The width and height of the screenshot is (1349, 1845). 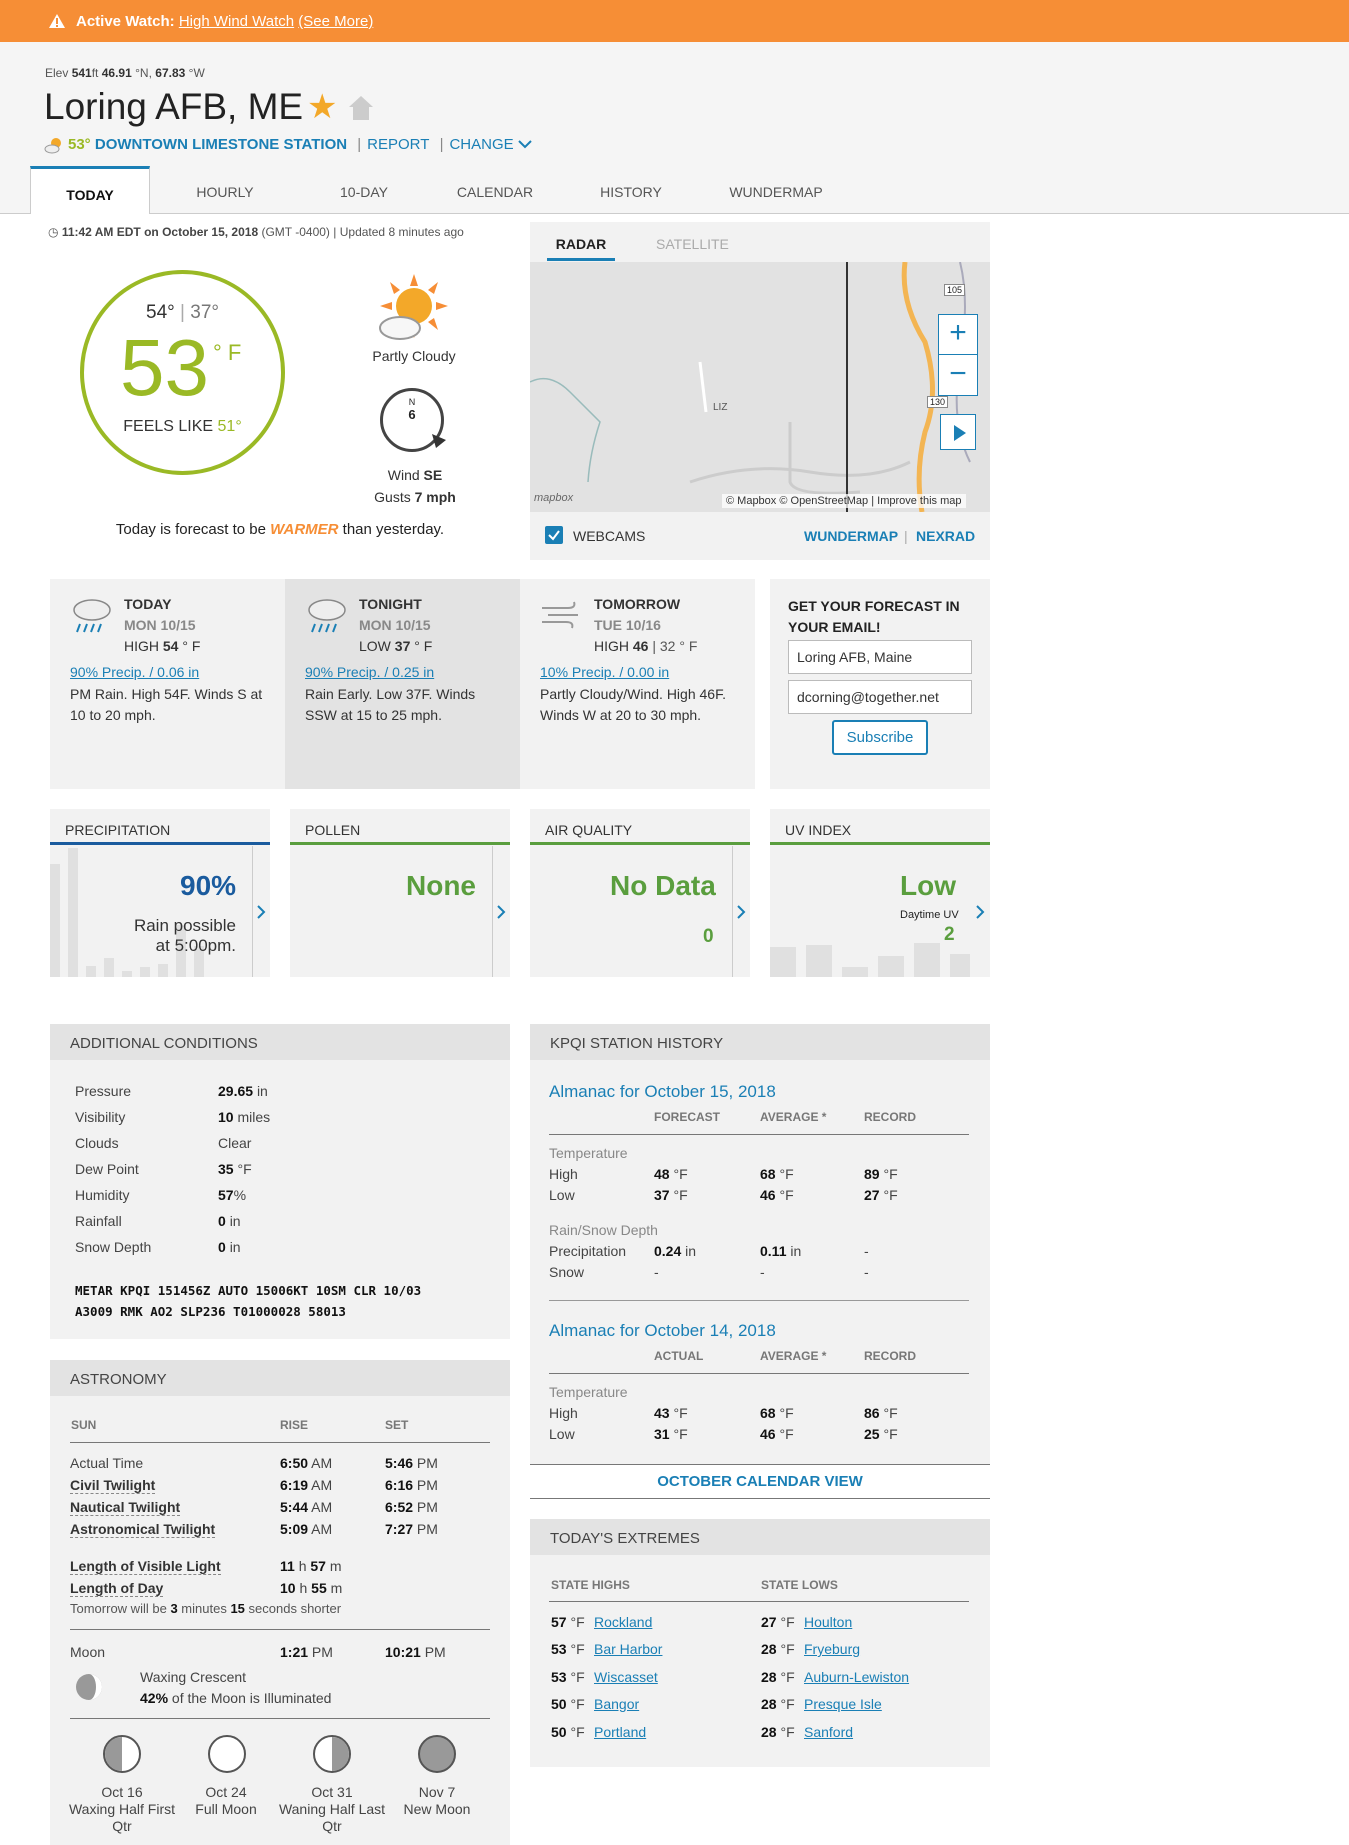 What do you see at coordinates (525, 144) in the screenshot?
I see `chevron-down-icon` at bounding box center [525, 144].